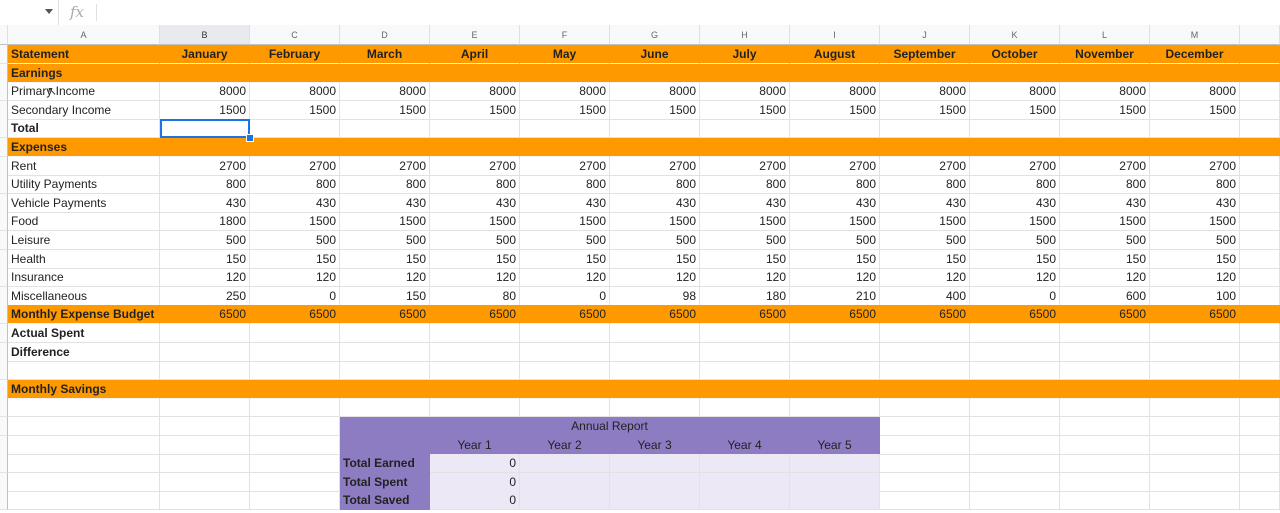 The width and height of the screenshot is (1280, 513). What do you see at coordinates (84, 166) in the screenshot?
I see `row-label: Rent` at bounding box center [84, 166].